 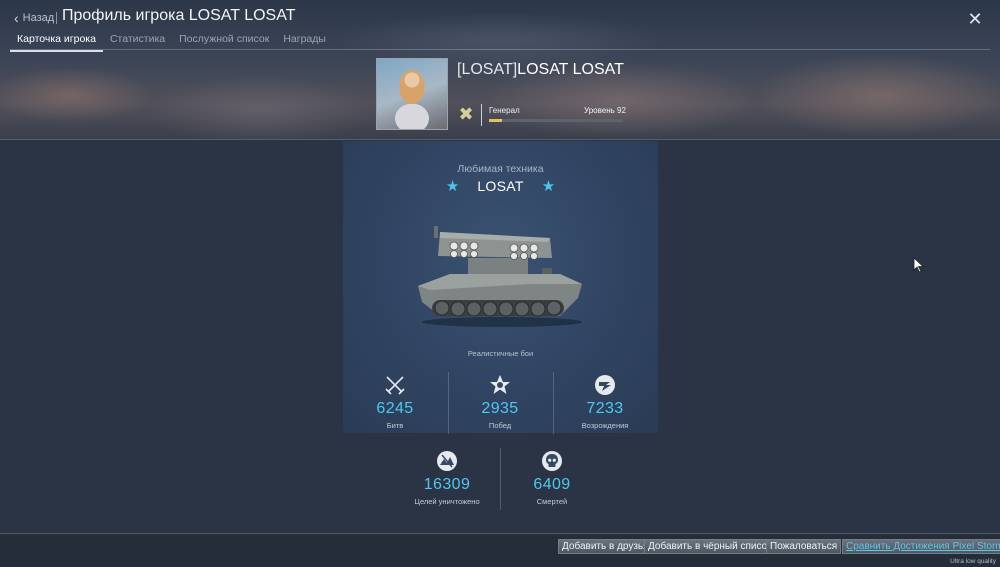 I want to click on favorite-vehicle-label: Любимая техника, so click(x=500, y=169).